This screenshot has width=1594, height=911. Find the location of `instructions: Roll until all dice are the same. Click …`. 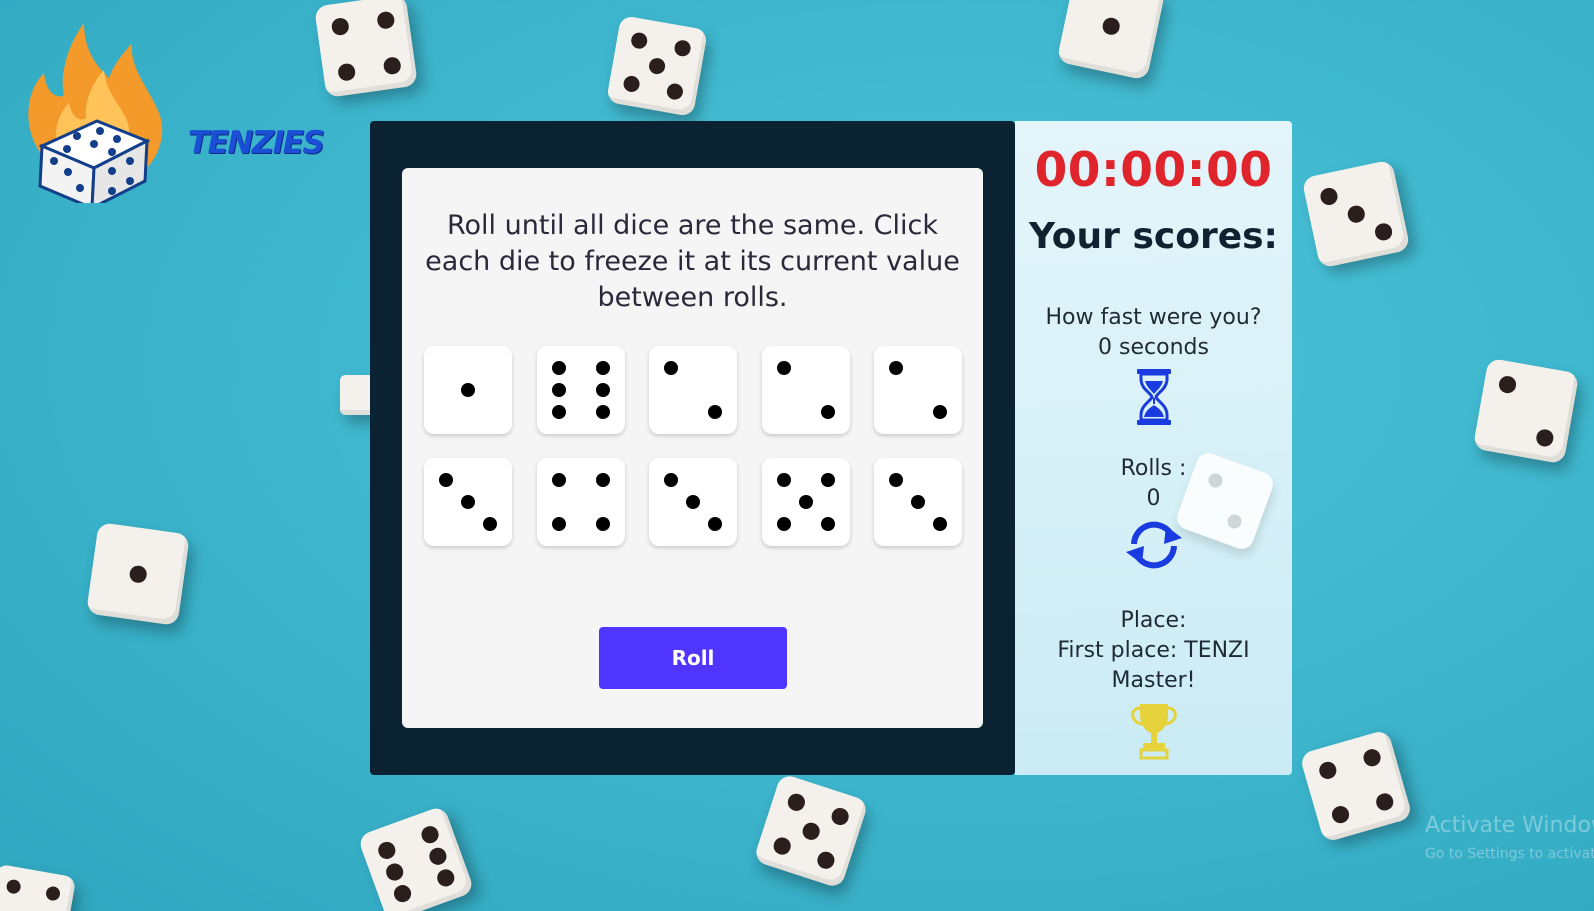

instructions: Roll until all dice are the same. Click … is located at coordinates (692, 261).